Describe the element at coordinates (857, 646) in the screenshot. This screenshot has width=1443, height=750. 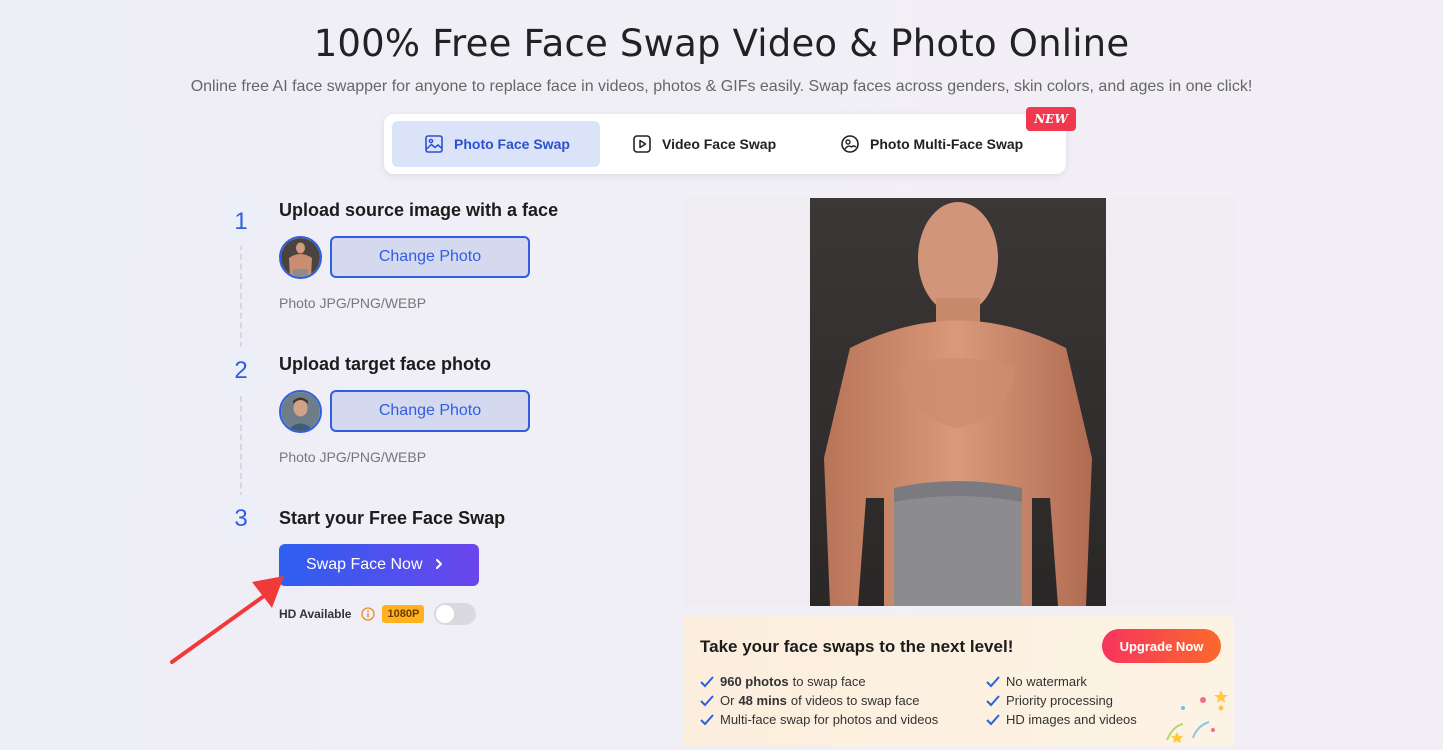
I see `promo-title: Take your face swaps to the next level!` at that location.